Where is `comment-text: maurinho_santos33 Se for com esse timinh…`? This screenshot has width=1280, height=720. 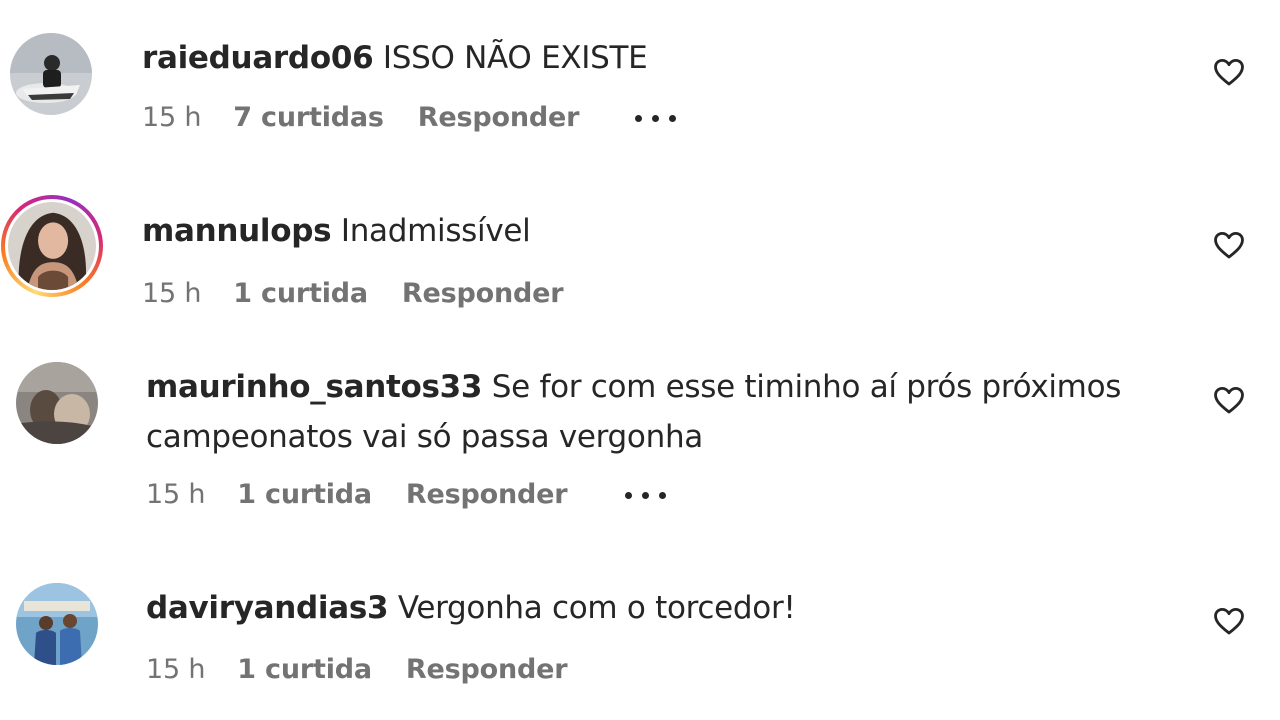
comment-text: maurinho_santos33 Se for com esse timinh… is located at coordinates (661, 412).